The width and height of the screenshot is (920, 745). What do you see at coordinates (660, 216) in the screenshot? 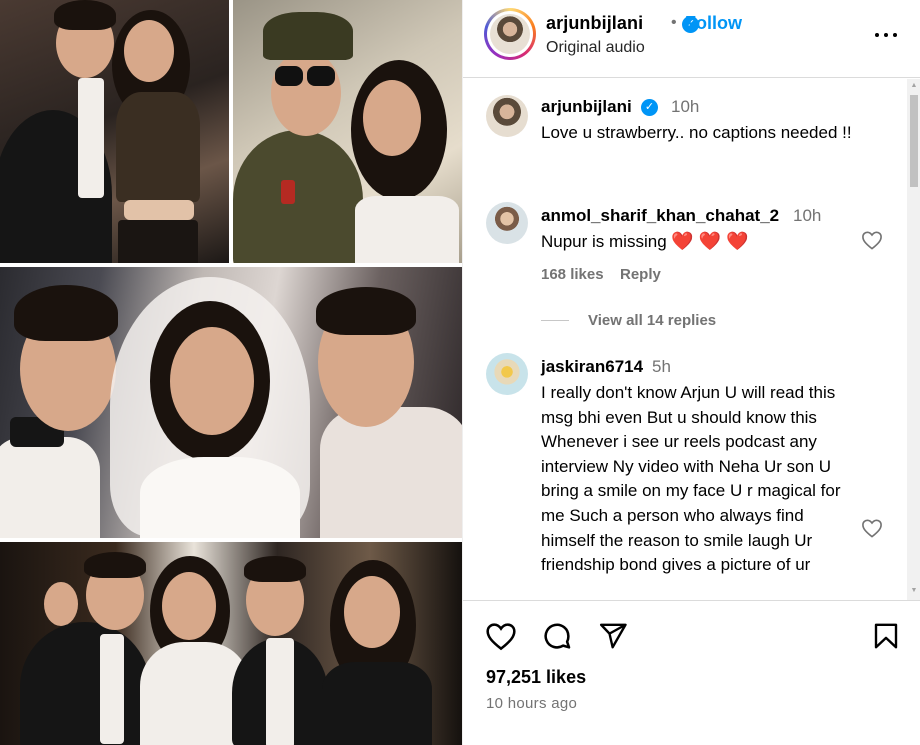
I see `comment-username: anmol_sharif_khan_chahat_2` at bounding box center [660, 216].